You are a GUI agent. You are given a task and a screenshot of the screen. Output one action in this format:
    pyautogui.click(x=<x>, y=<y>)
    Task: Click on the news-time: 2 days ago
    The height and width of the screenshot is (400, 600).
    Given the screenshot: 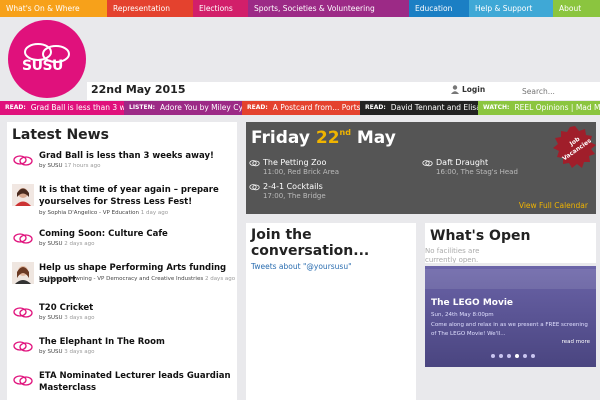 What is the action you would take?
    pyautogui.click(x=79, y=244)
    